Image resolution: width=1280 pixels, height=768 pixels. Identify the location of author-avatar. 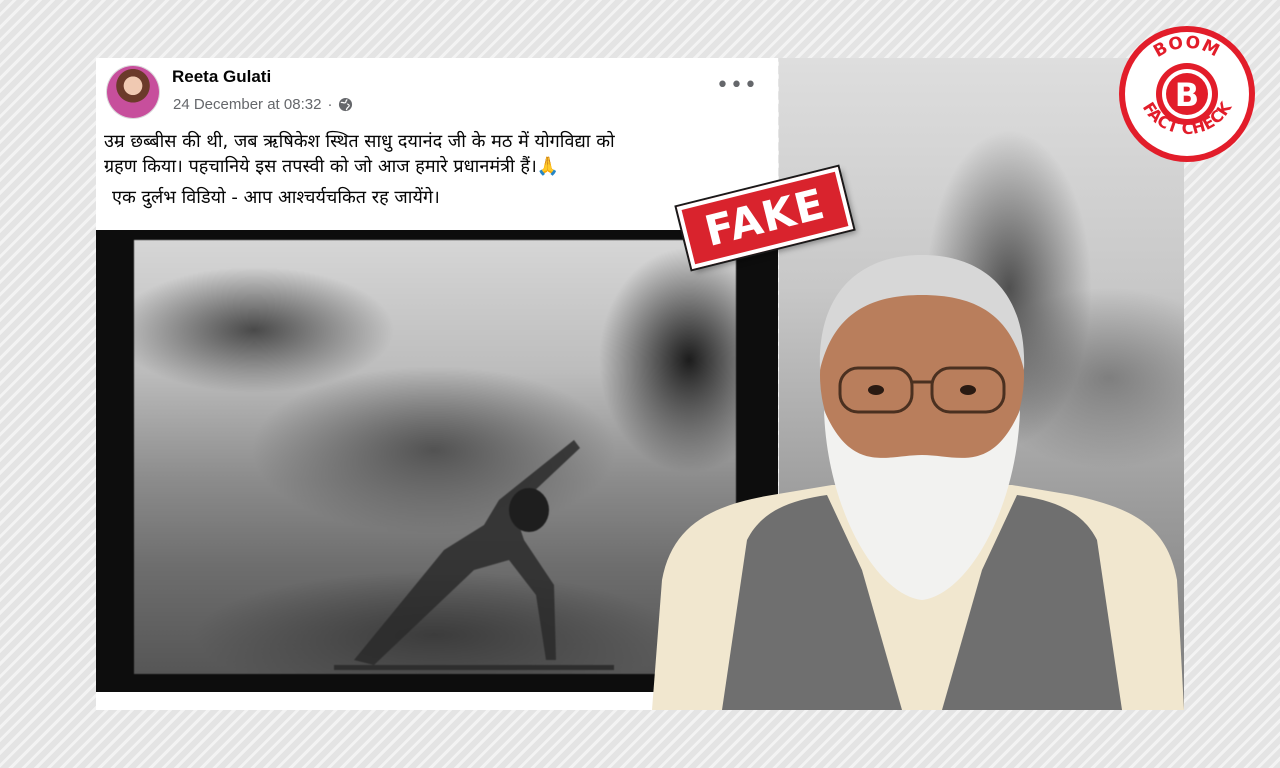
(133, 92).